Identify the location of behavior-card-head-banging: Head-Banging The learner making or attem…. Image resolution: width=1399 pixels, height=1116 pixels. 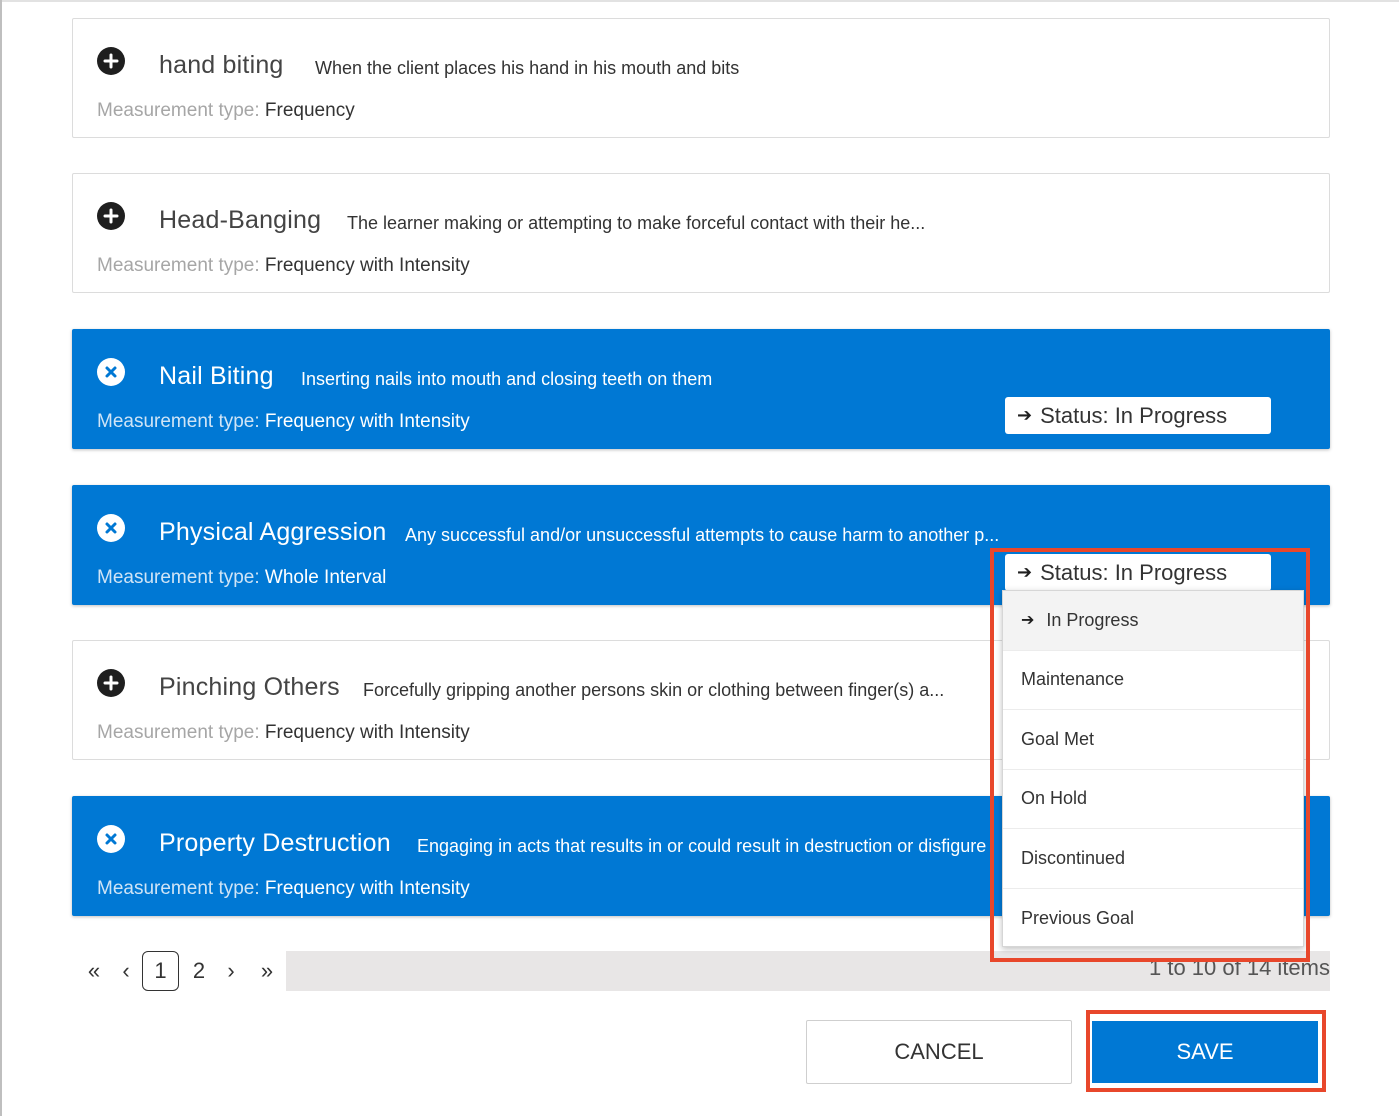
(701, 233).